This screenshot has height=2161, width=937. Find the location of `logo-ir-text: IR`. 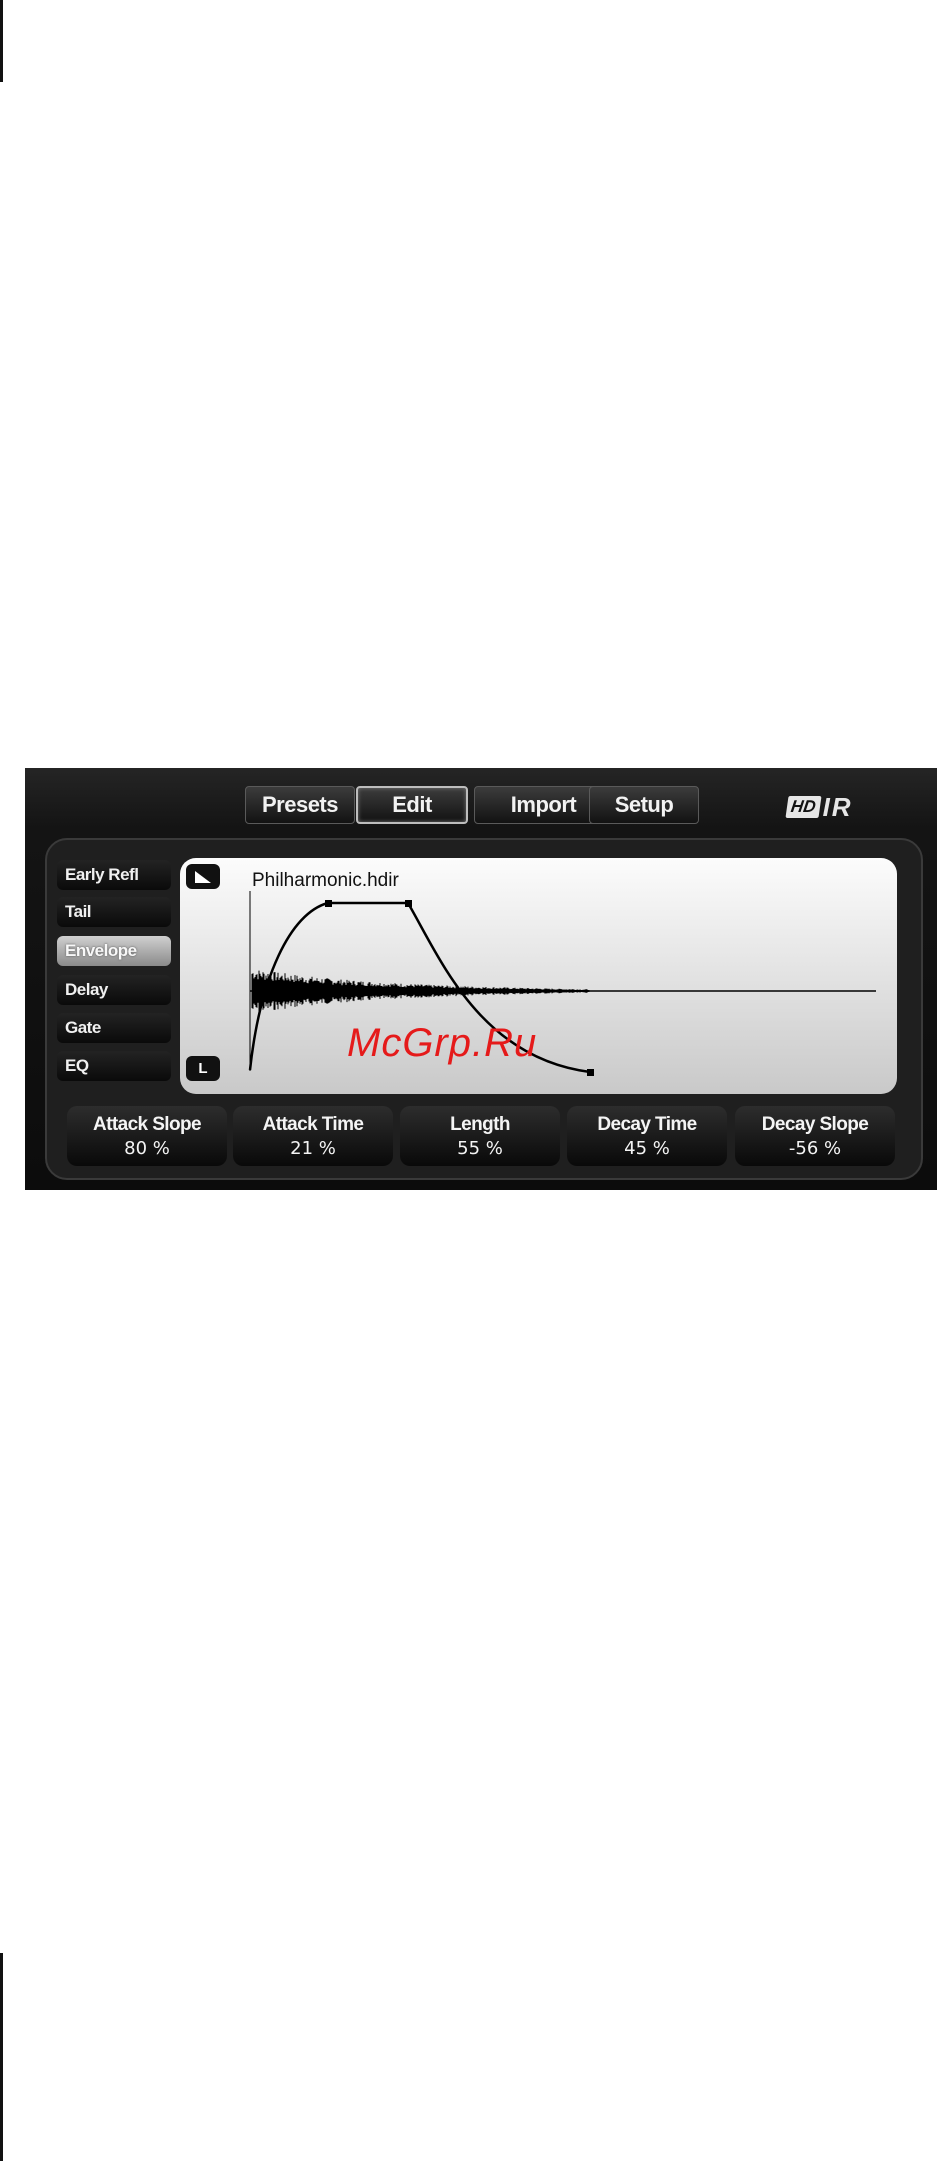

logo-ir-text: IR is located at coordinates (837, 806).